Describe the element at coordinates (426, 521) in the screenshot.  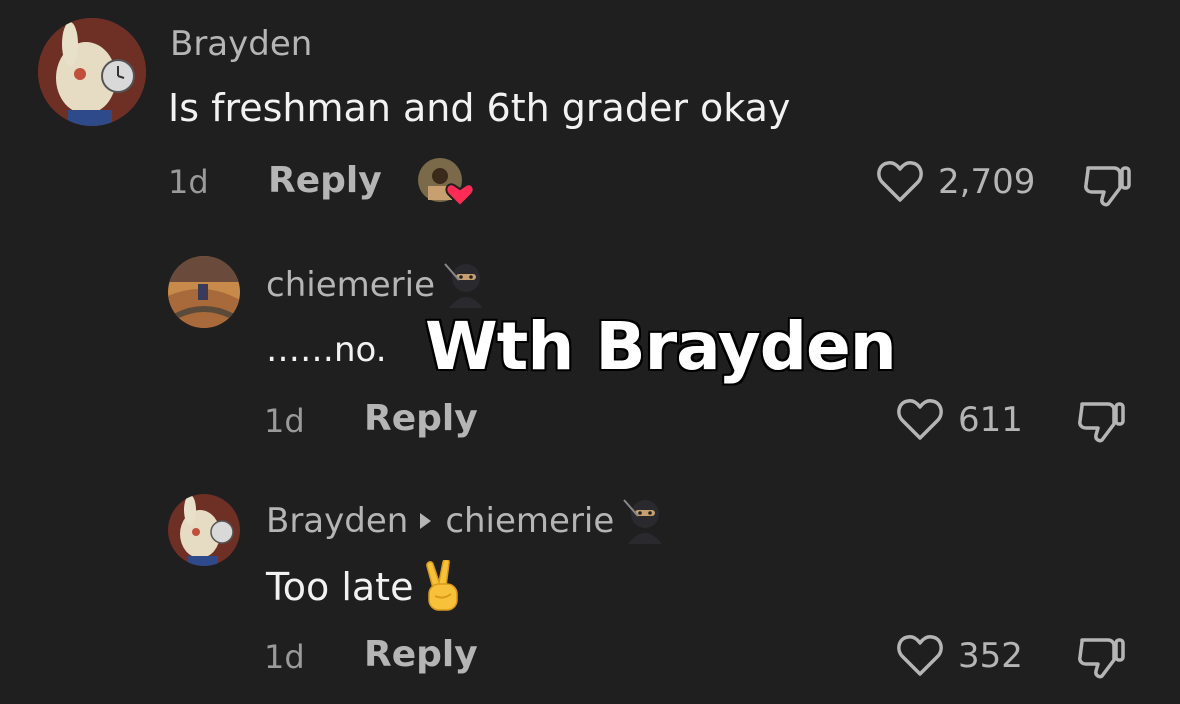
I see `reply-arrow-icon` at that location.